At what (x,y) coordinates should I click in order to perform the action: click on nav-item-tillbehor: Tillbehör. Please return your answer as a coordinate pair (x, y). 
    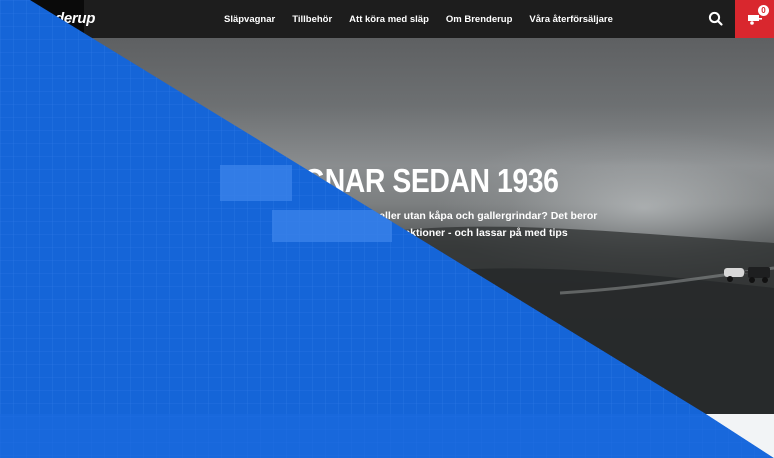
    Looking at the image, I should click on (312, 19).